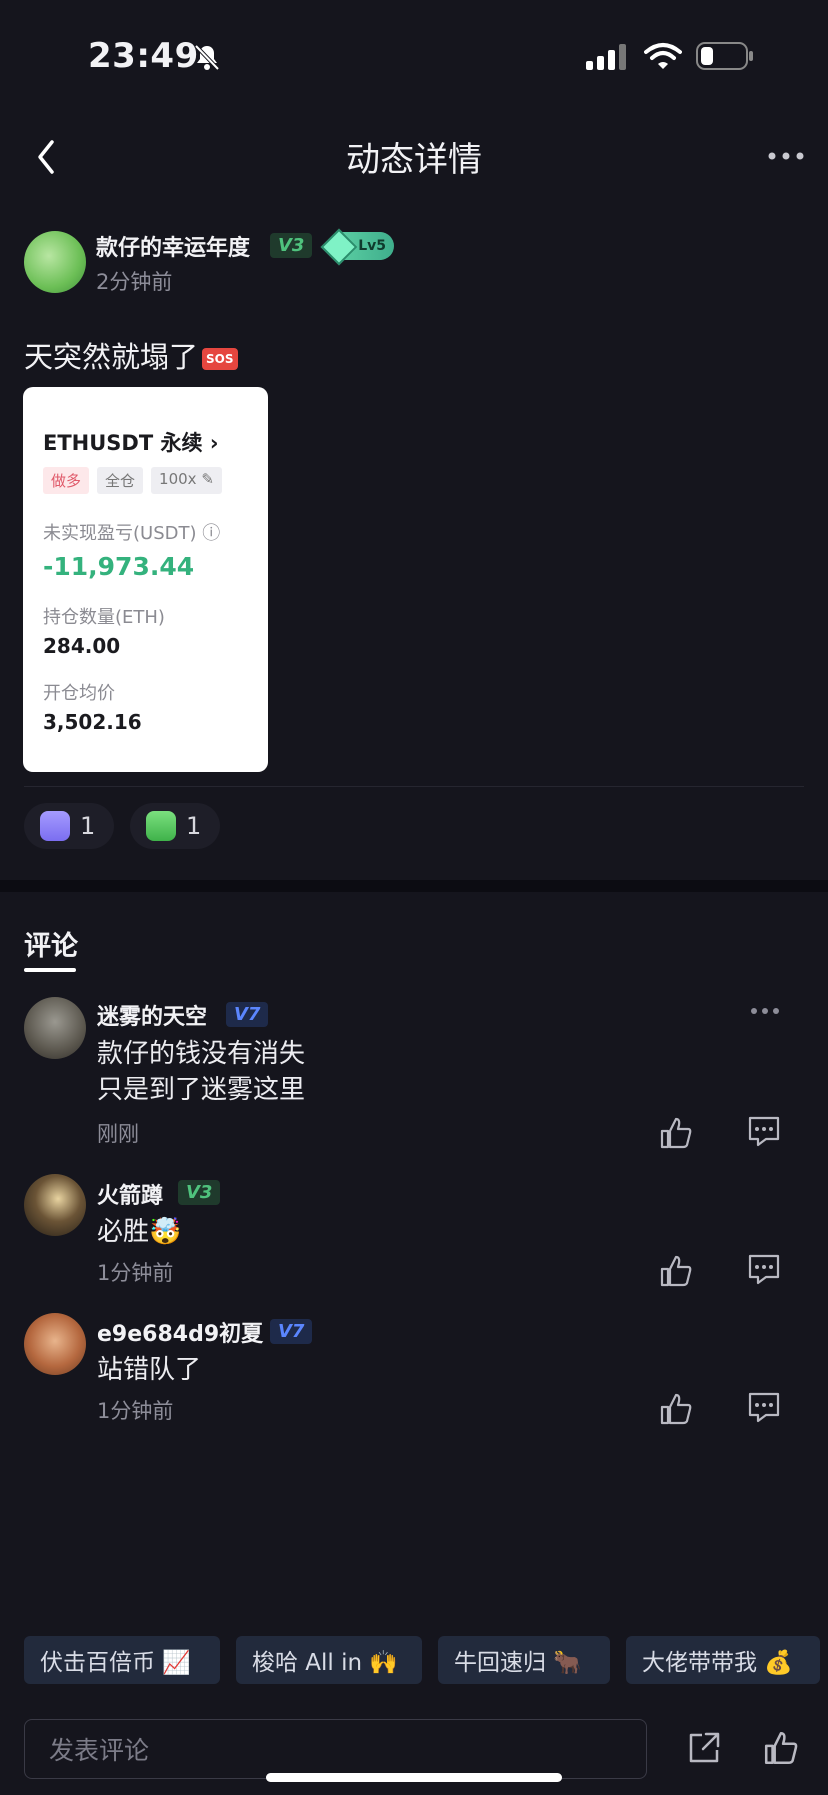 This screenshot has height=1795, width=828. What do you see at coordinates (123, 443) in the screenshot?
I see `card-title-text: ETHUSDT 永续` at bounding box center [123, 443].